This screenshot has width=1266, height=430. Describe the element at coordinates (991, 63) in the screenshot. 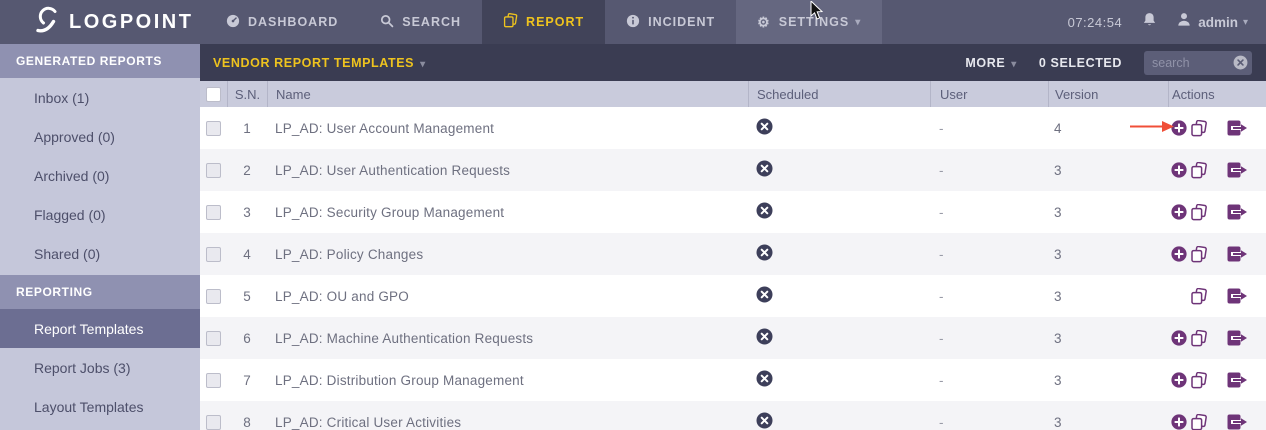

I see `more-dropdown: MORE ▾` at that location.